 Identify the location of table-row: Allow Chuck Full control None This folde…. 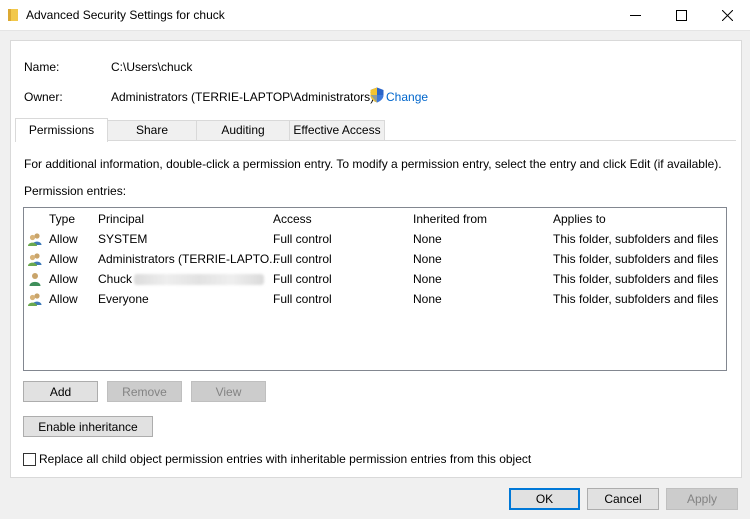
(375, 279).